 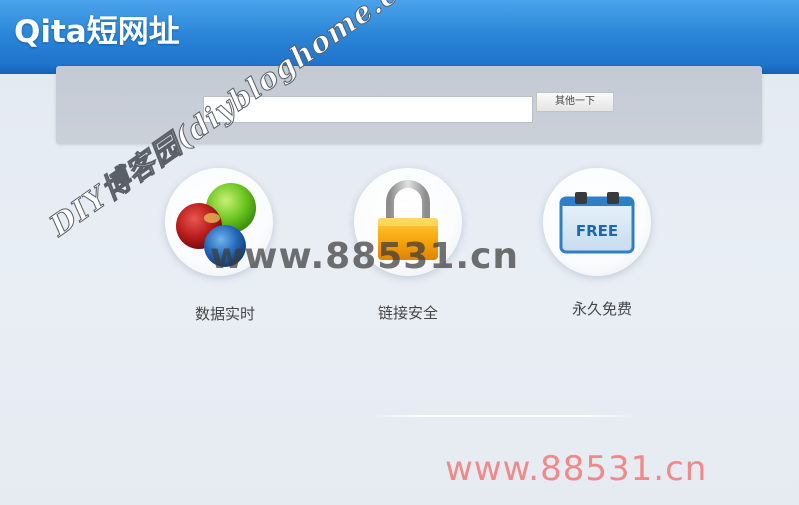 I want to click on feature-label-realtime: 数据实时, so click(x=224, y=314).